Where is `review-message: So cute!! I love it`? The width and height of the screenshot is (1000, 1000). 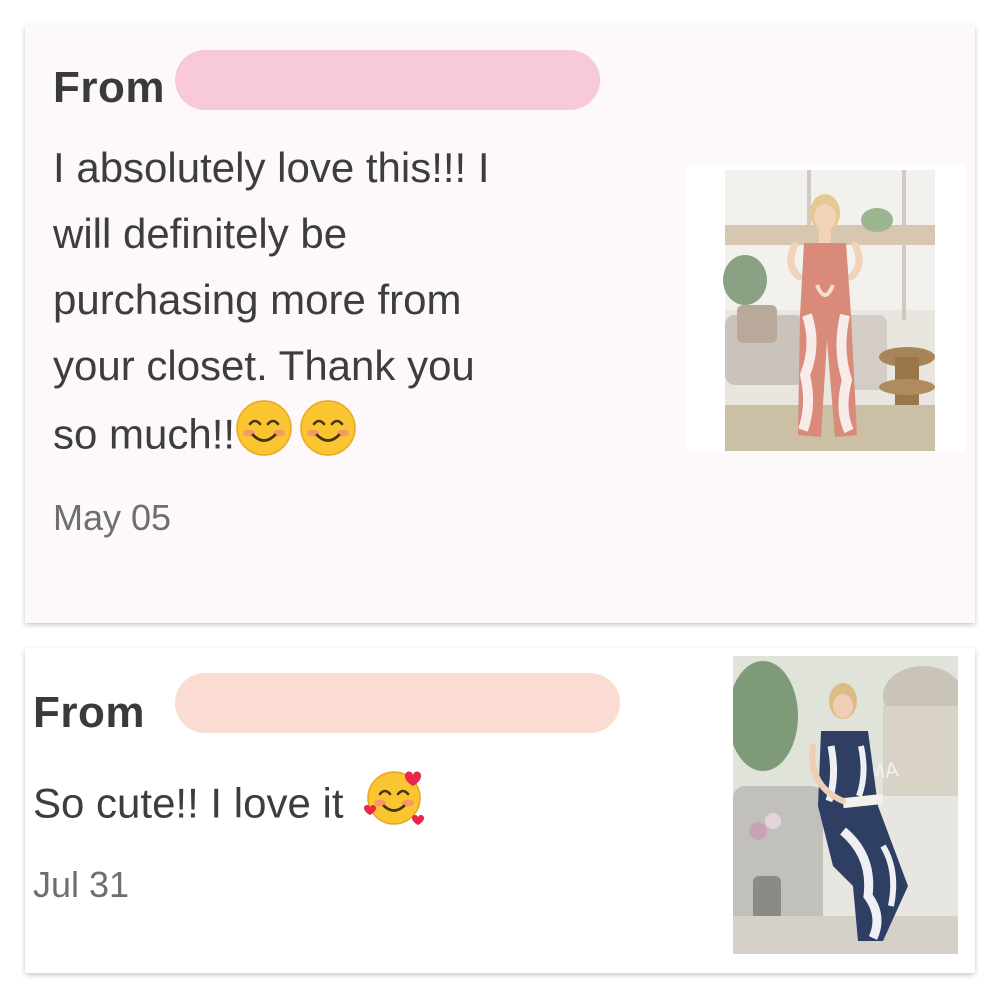
review-message: So cute!! I love it is located at coordinates (230, 806).